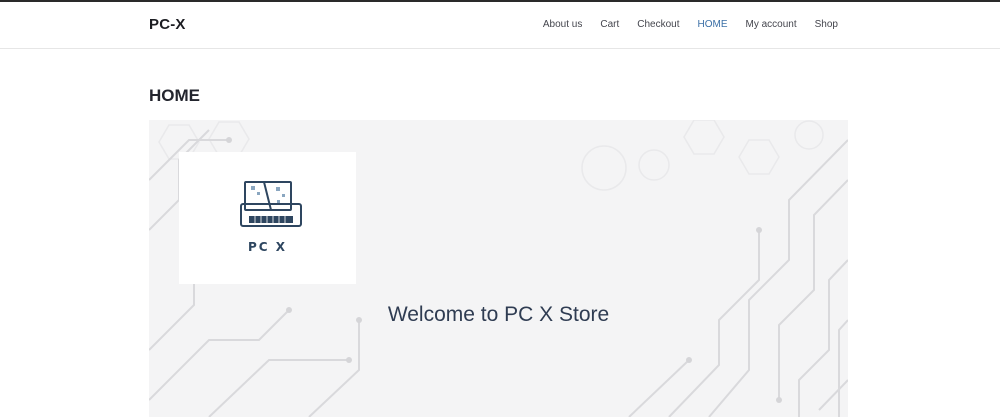 This screenshot has height=417, width=1000. Describe the element at coordinates (609, 24) in the screenshot. I see `nav-item-cart: Cart` at that location.